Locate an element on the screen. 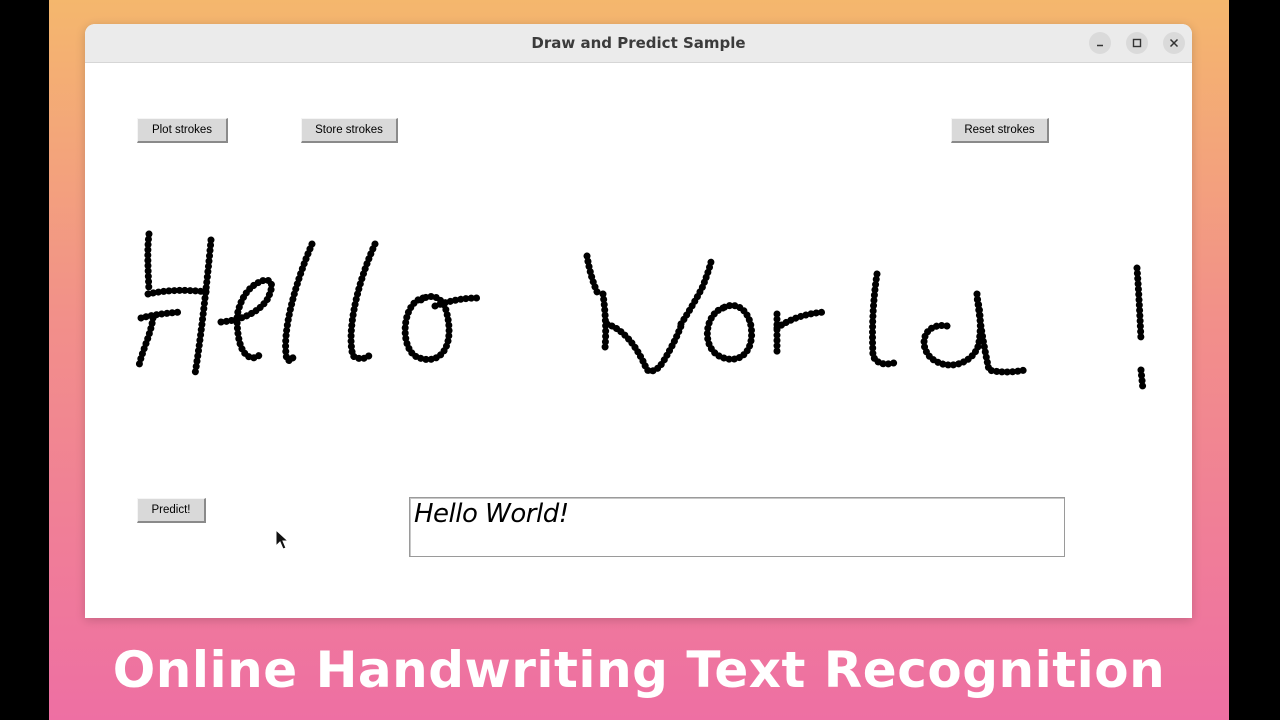 The image size is (1280, 720). minimize-button is located at coordinates (1100, 43).